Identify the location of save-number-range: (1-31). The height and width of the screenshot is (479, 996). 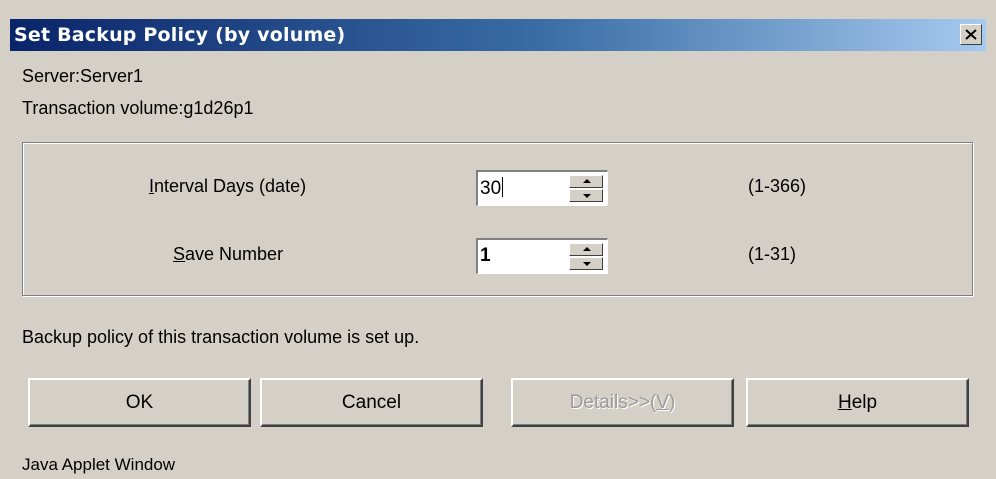
(772, 254).